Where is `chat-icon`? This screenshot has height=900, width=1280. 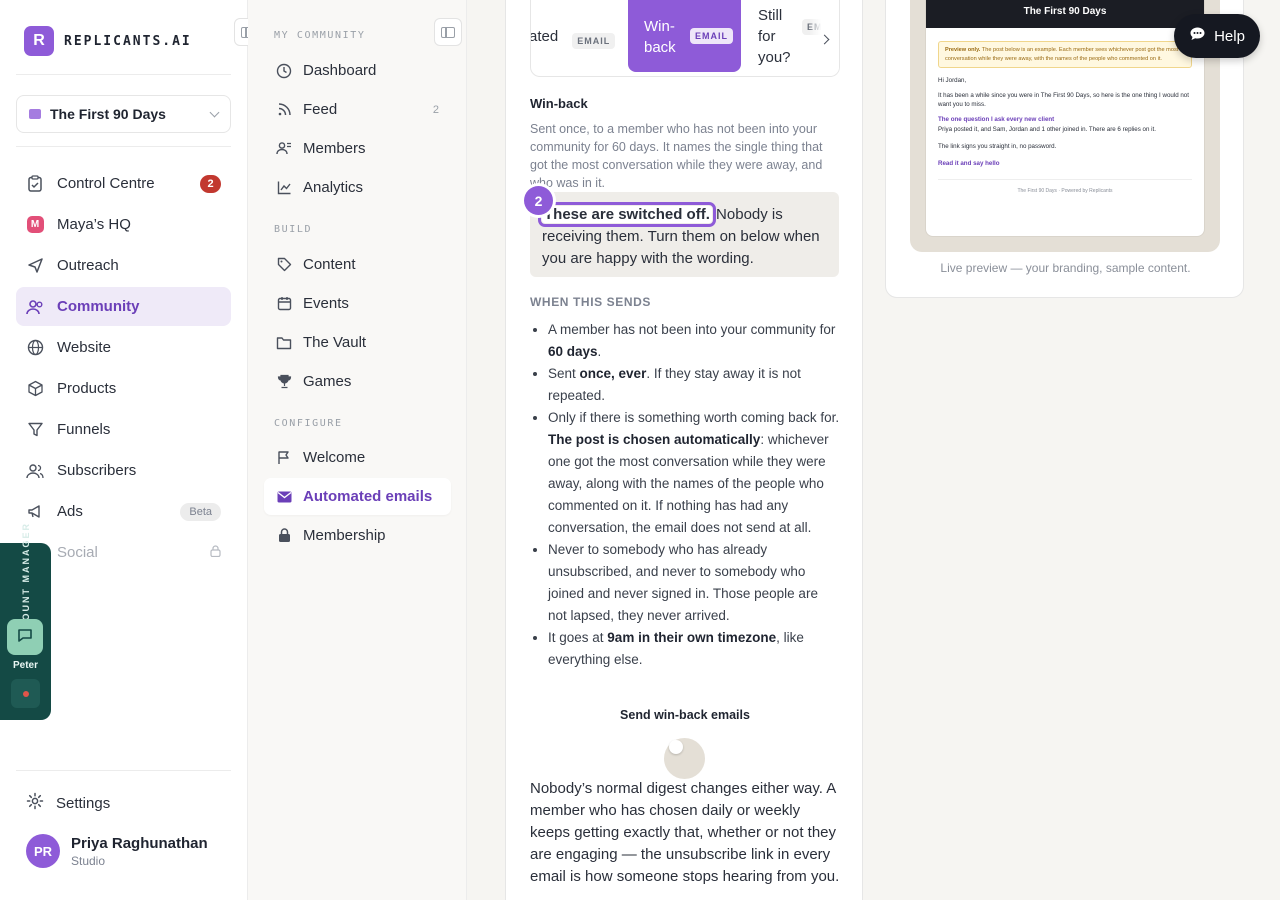 chat-icon is located at coordinates (25, 637).